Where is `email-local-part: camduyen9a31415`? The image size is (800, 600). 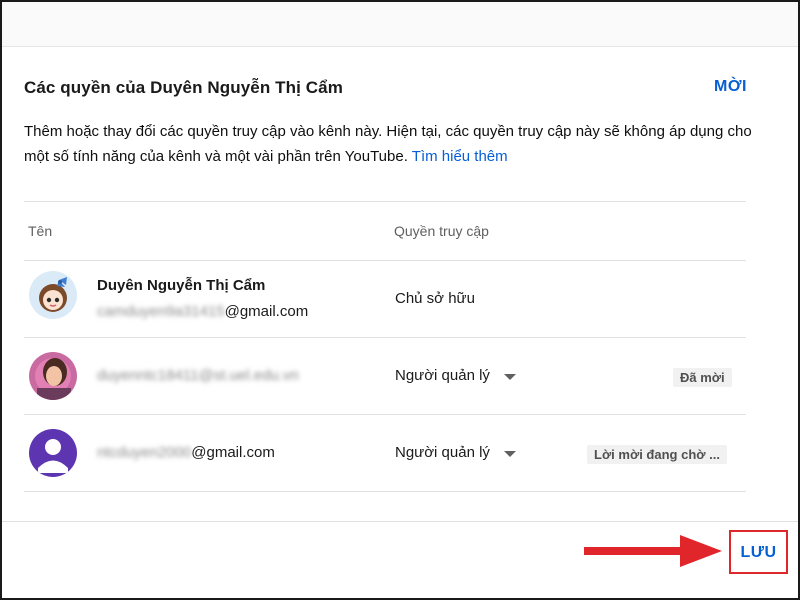
email-local-part: camduyen9a31415 is located at coordinates (161, 311).